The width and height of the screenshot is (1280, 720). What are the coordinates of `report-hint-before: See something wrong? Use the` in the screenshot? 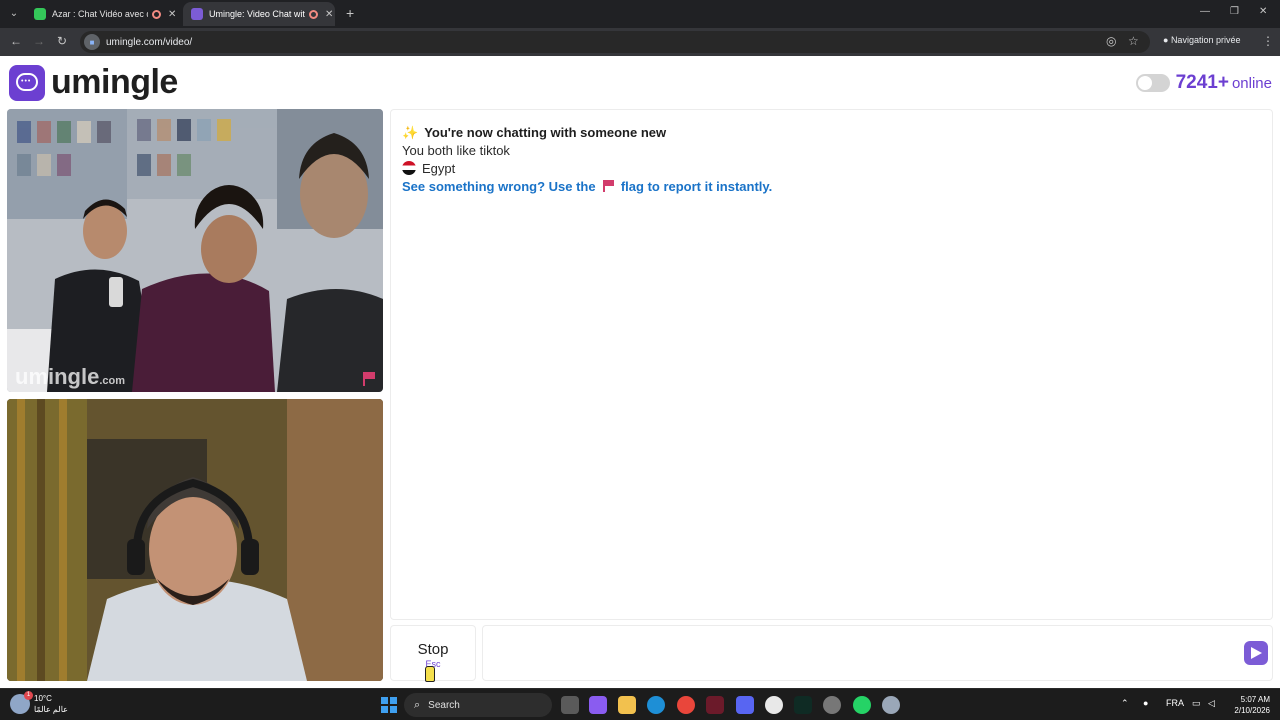 It's located at (499, 186).